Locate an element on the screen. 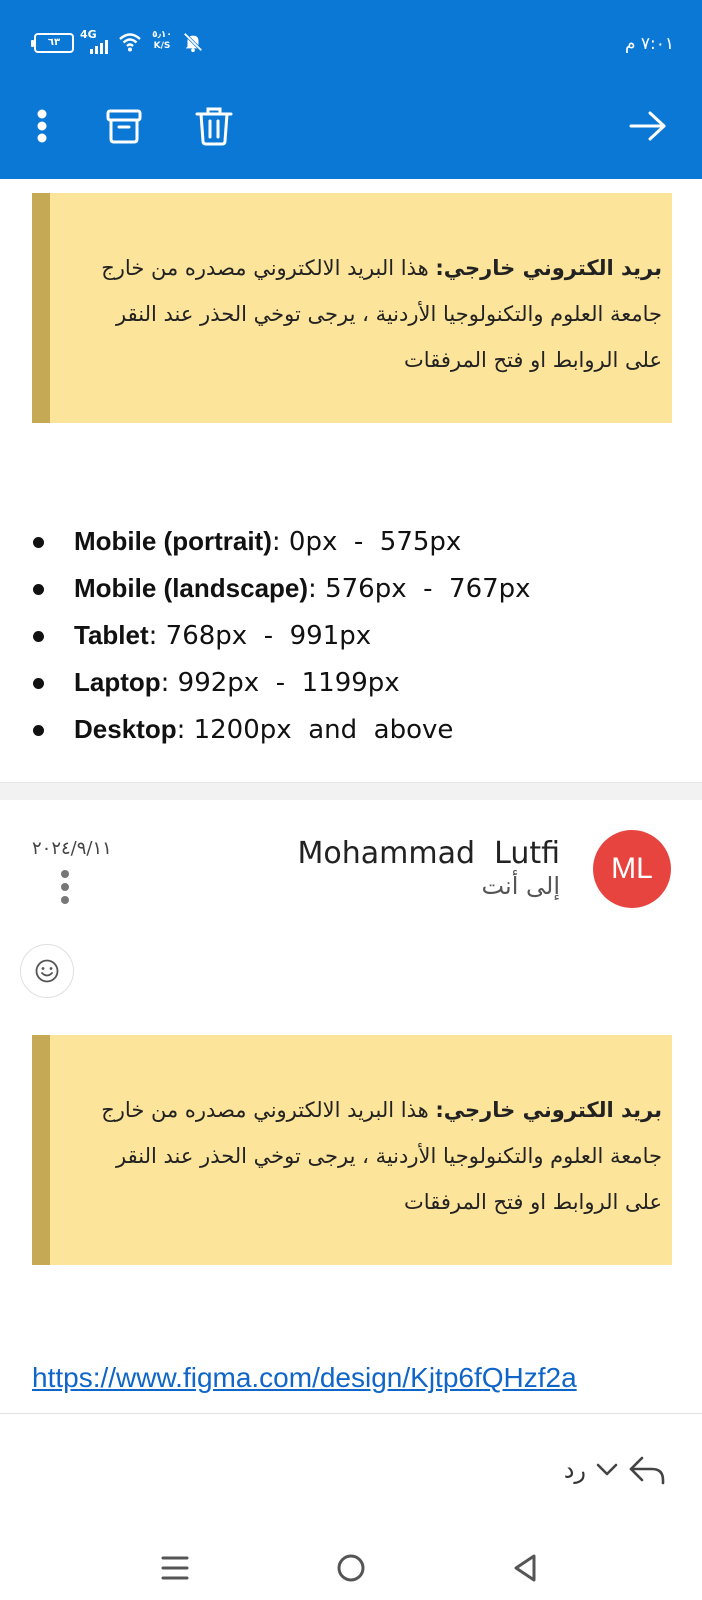  message-more-button is located at coordinates (65, 888).